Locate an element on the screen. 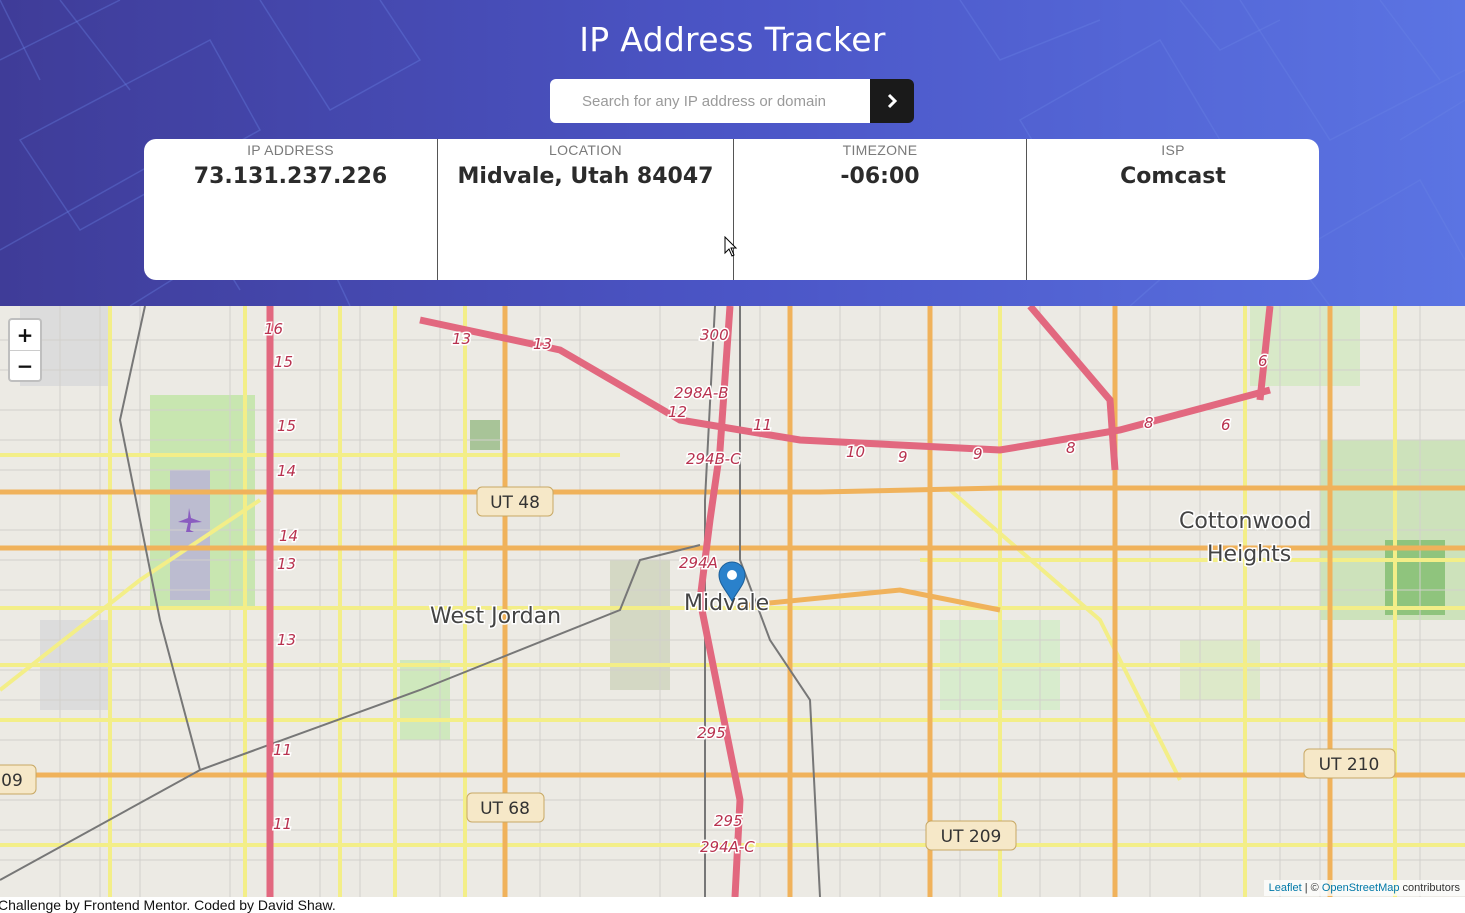 This screenshot has height=913, width=1465. svg-text: UT 48 is located at coordinates (515, 503).